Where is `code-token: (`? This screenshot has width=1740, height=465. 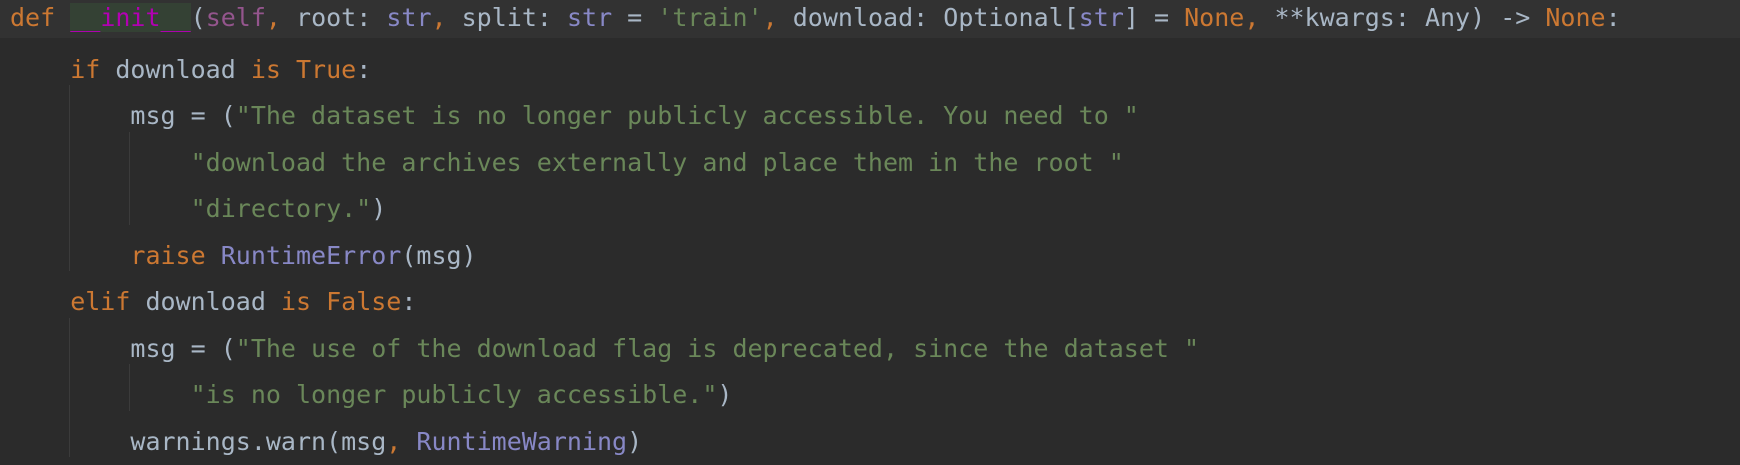 code-token: ( is located at coordinates (198, 17).